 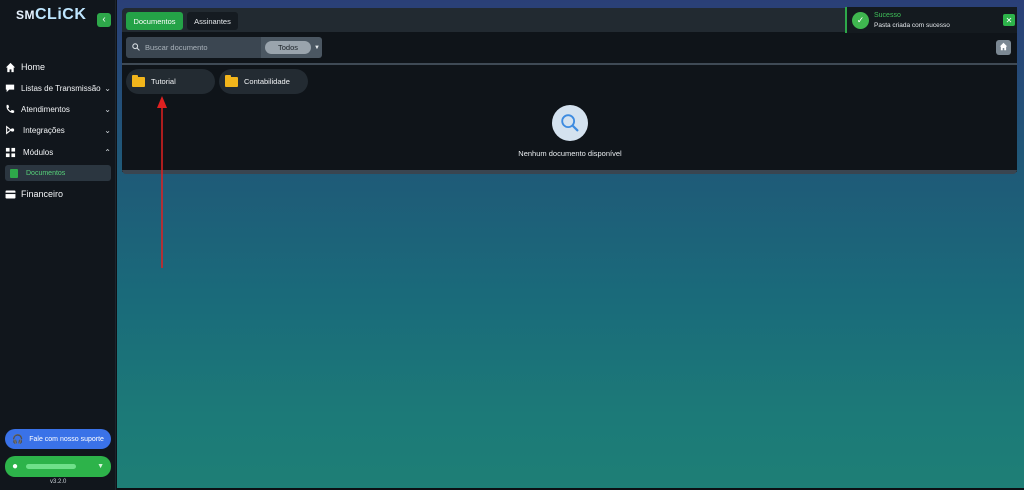 I want to click on filter-select: Todos ▼, so click(x=291, y=47).